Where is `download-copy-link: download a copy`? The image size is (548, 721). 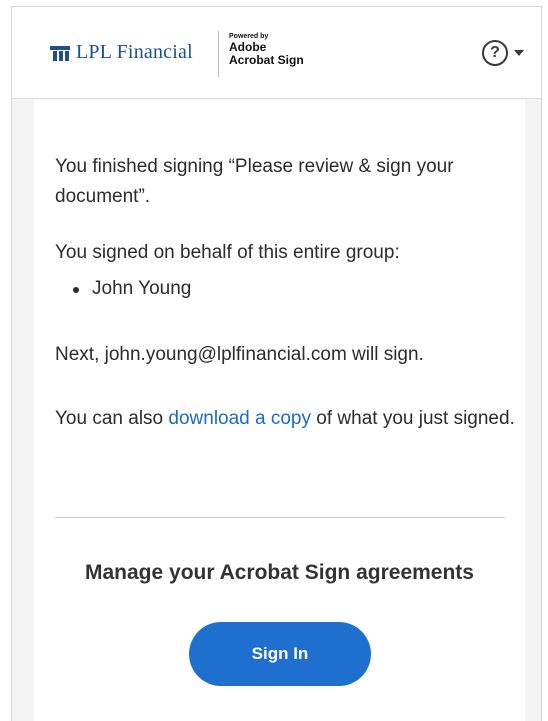
download-copy-link: download a copy is located at coordinates (239, 418).